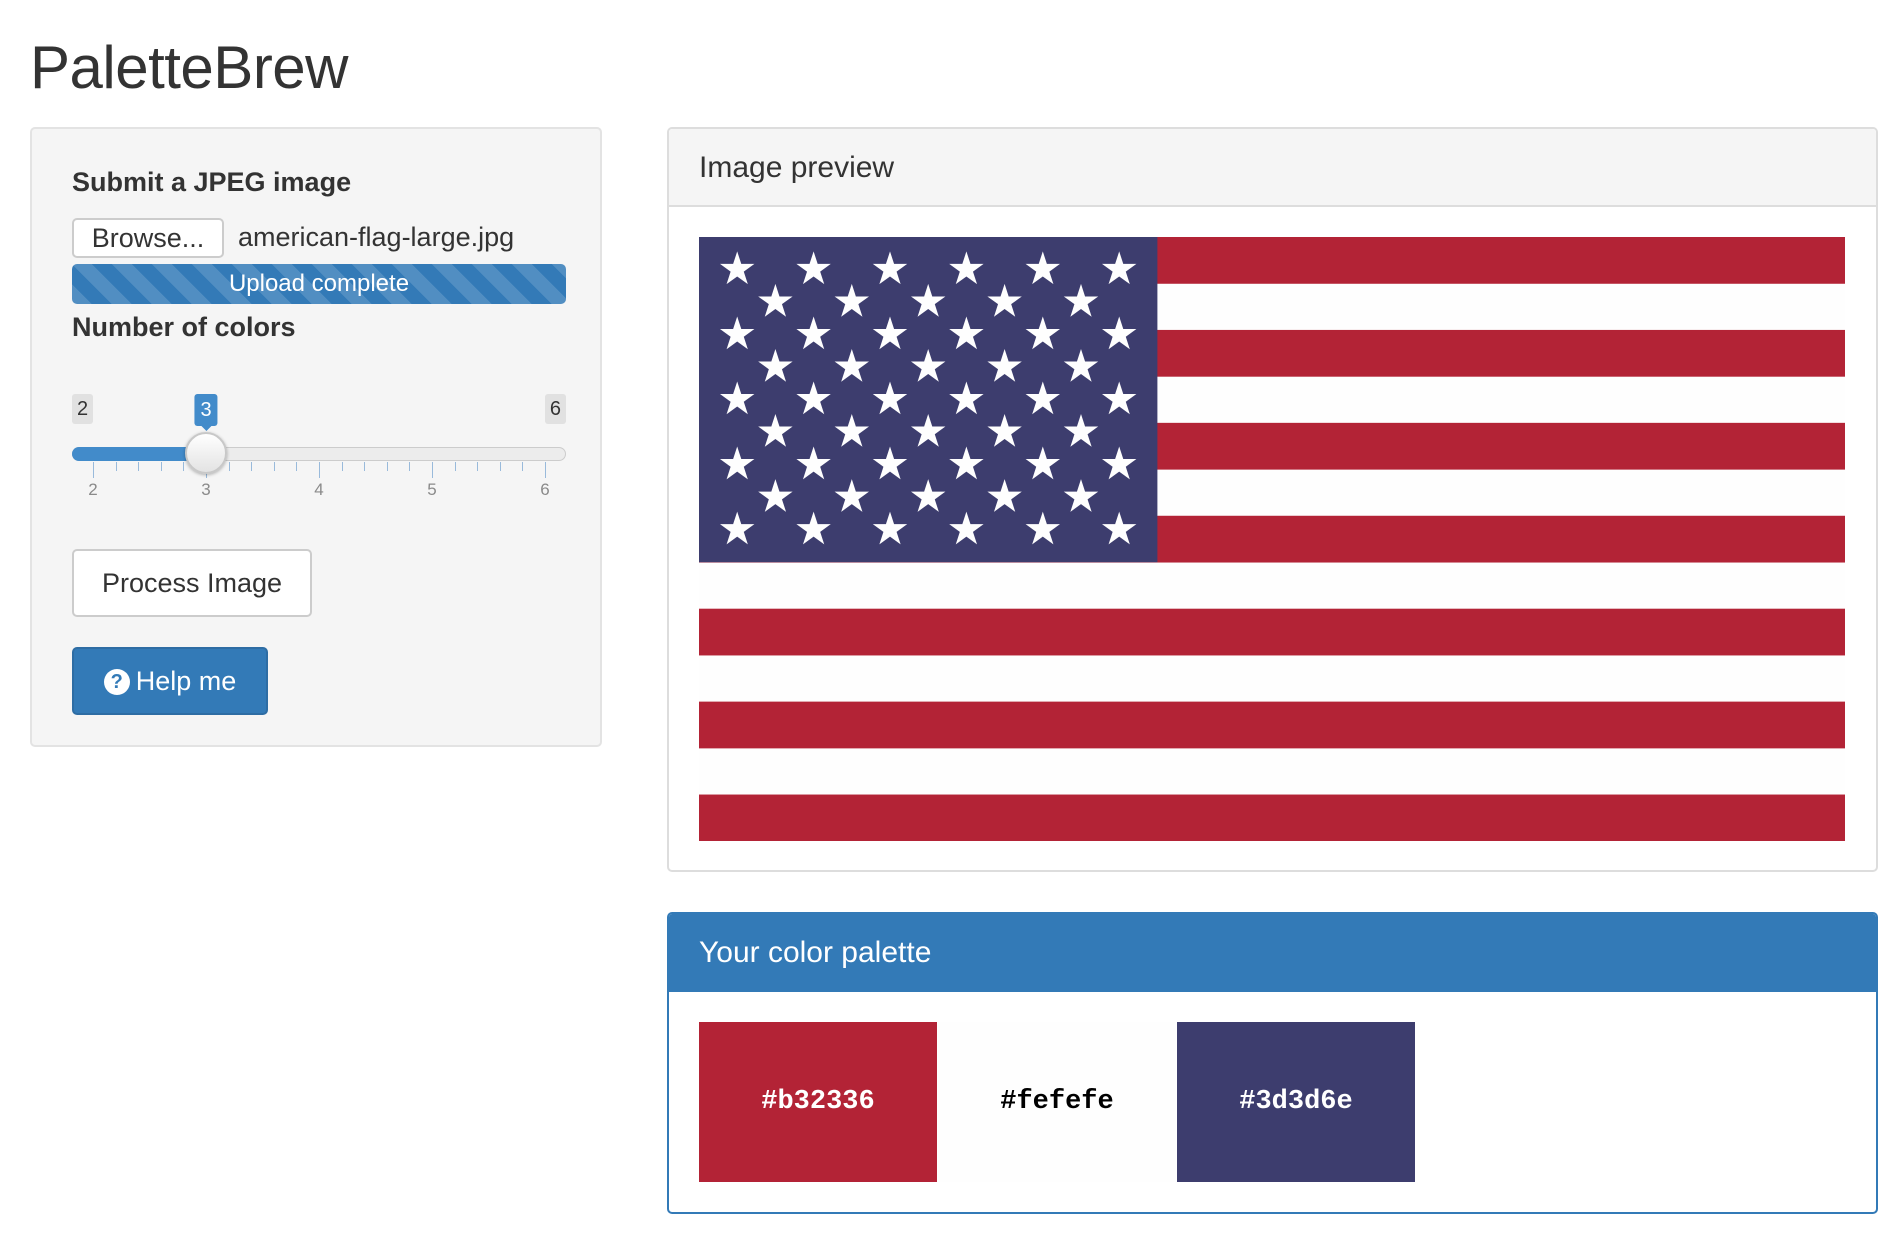 Image resolution: width=1898 pixels, height=1248 pixels. Describe the element at coordinates (189, 67) in the screenshot. I see `app-title: PaletteBrew` at that location.